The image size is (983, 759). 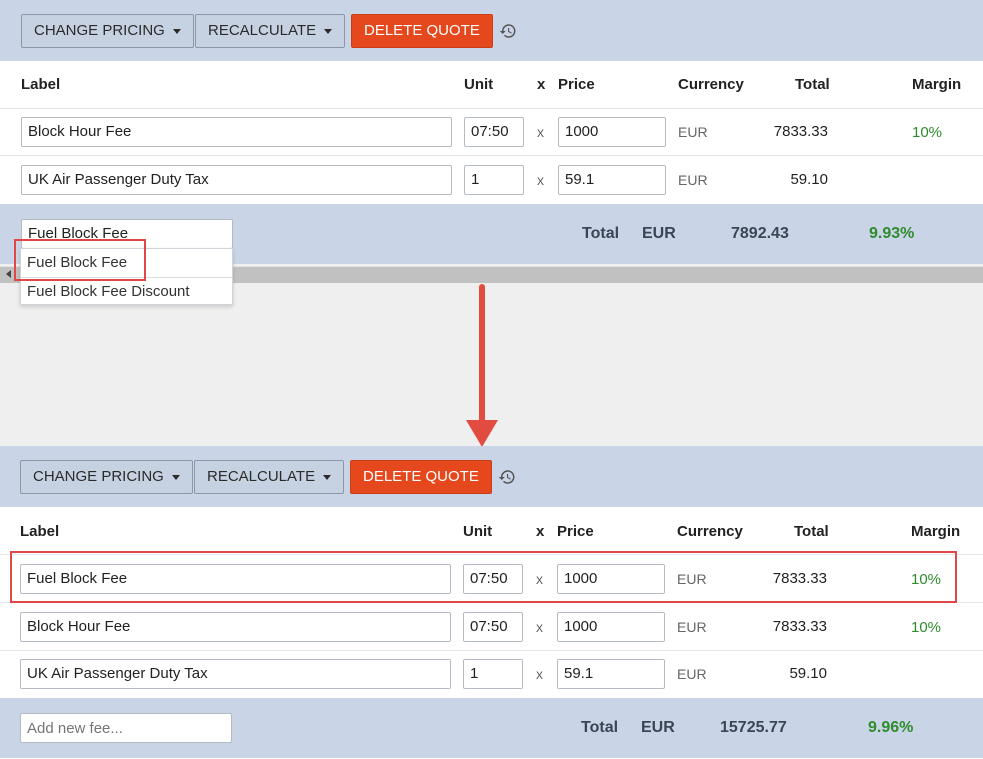 I want to click on grand-total: 15725.77, so click(x=753, y=727).